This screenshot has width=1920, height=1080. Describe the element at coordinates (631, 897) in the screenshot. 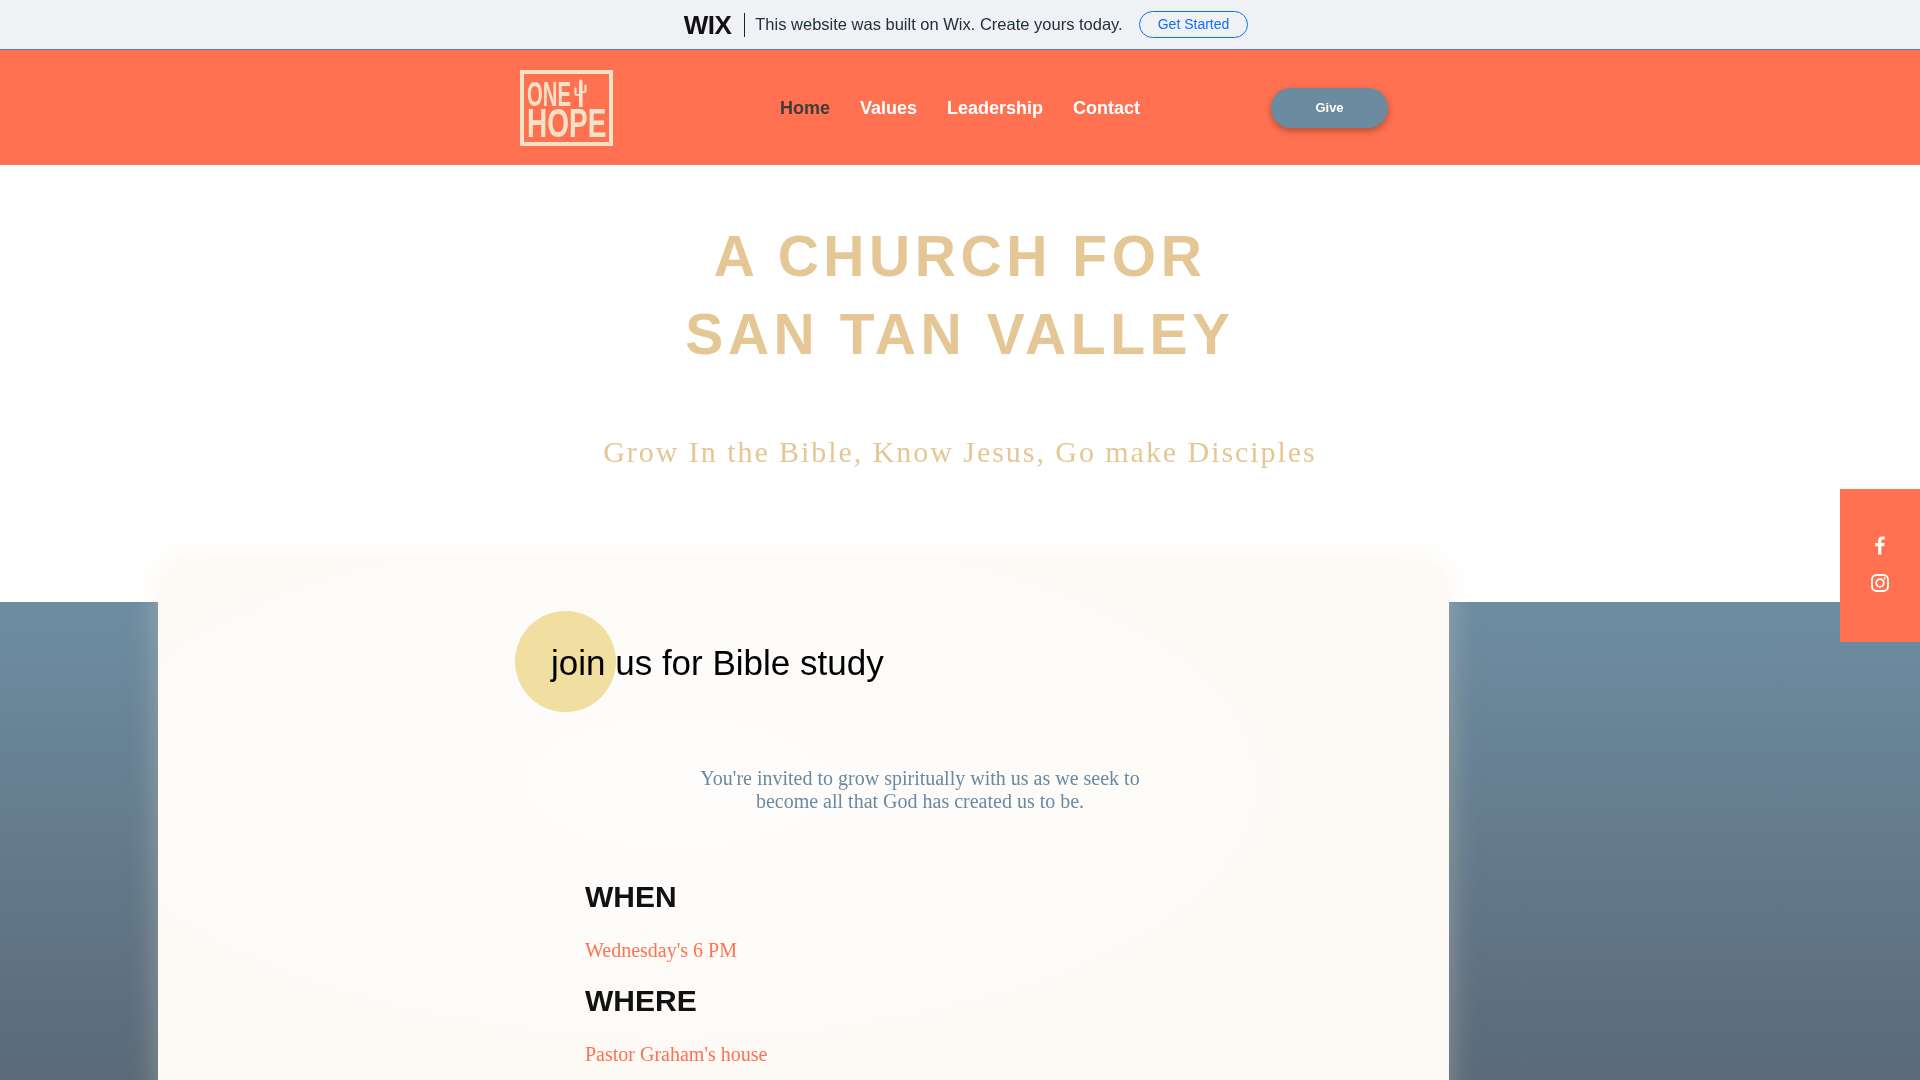

I see `detail-heading: WHEN` at that location.